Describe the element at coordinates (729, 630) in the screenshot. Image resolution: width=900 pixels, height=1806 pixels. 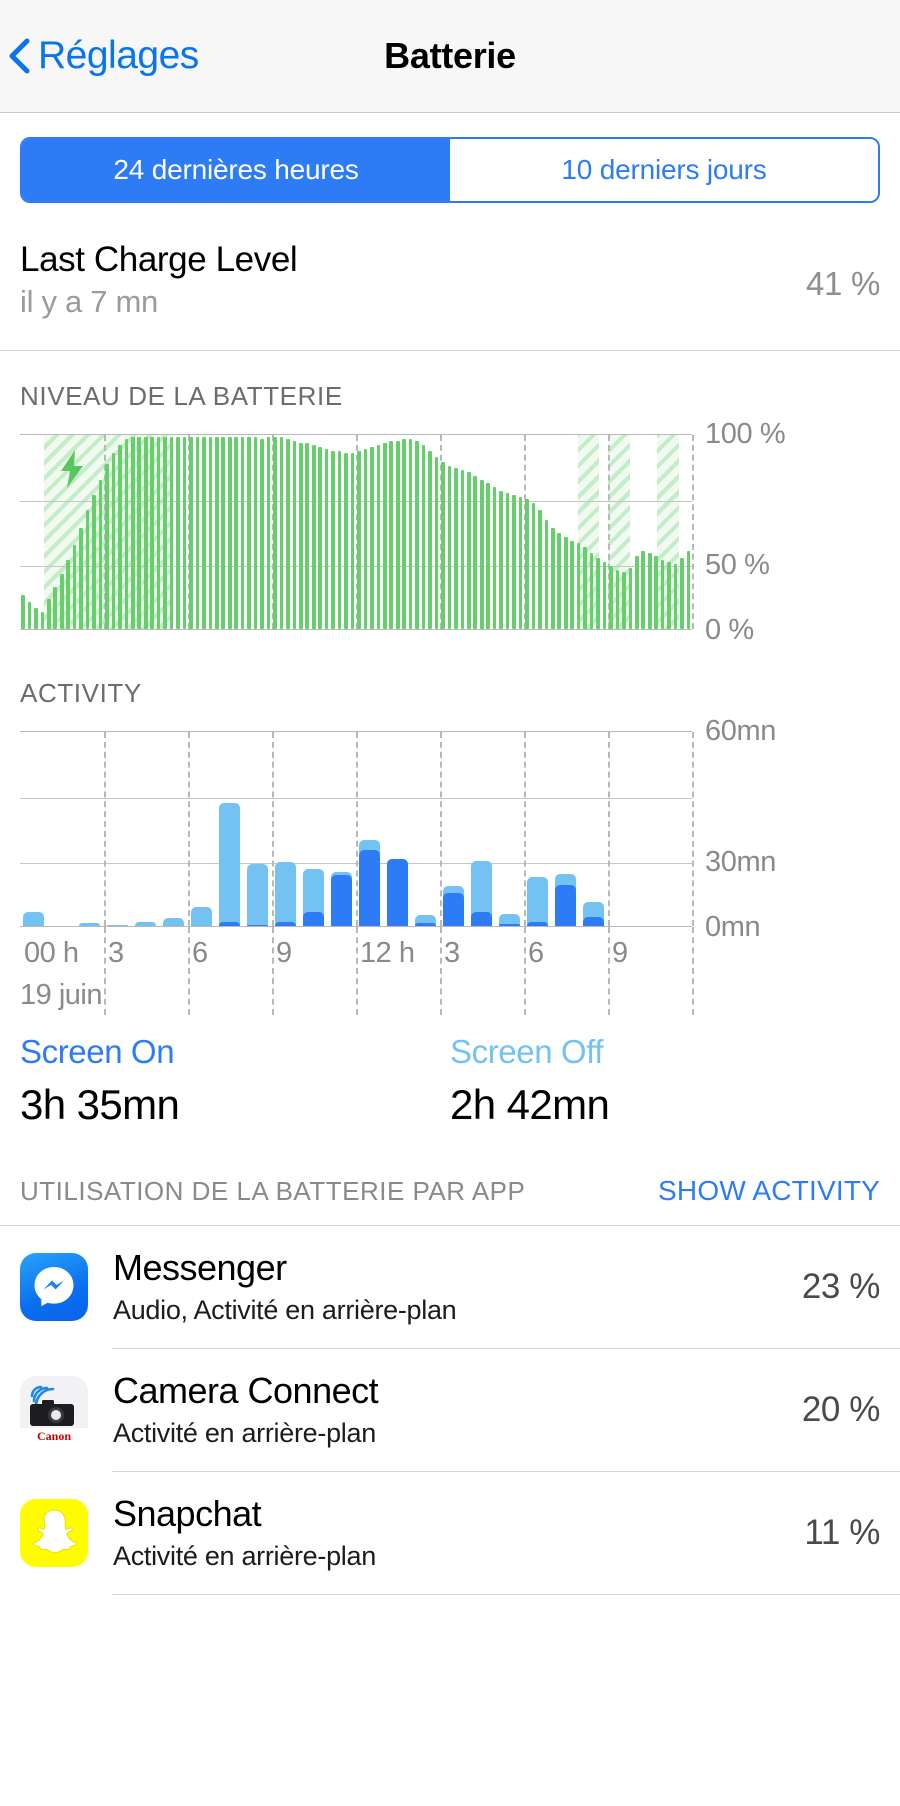
I see `battery-y-tick: 0 %` at that location.